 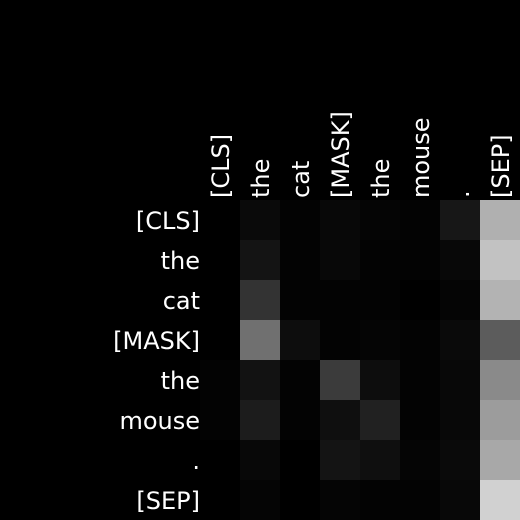 What do you see at coordinates (500, 460) in the screenshot?
I see `heatmap-cell-r6-c7` at bounding box center [500, 460].